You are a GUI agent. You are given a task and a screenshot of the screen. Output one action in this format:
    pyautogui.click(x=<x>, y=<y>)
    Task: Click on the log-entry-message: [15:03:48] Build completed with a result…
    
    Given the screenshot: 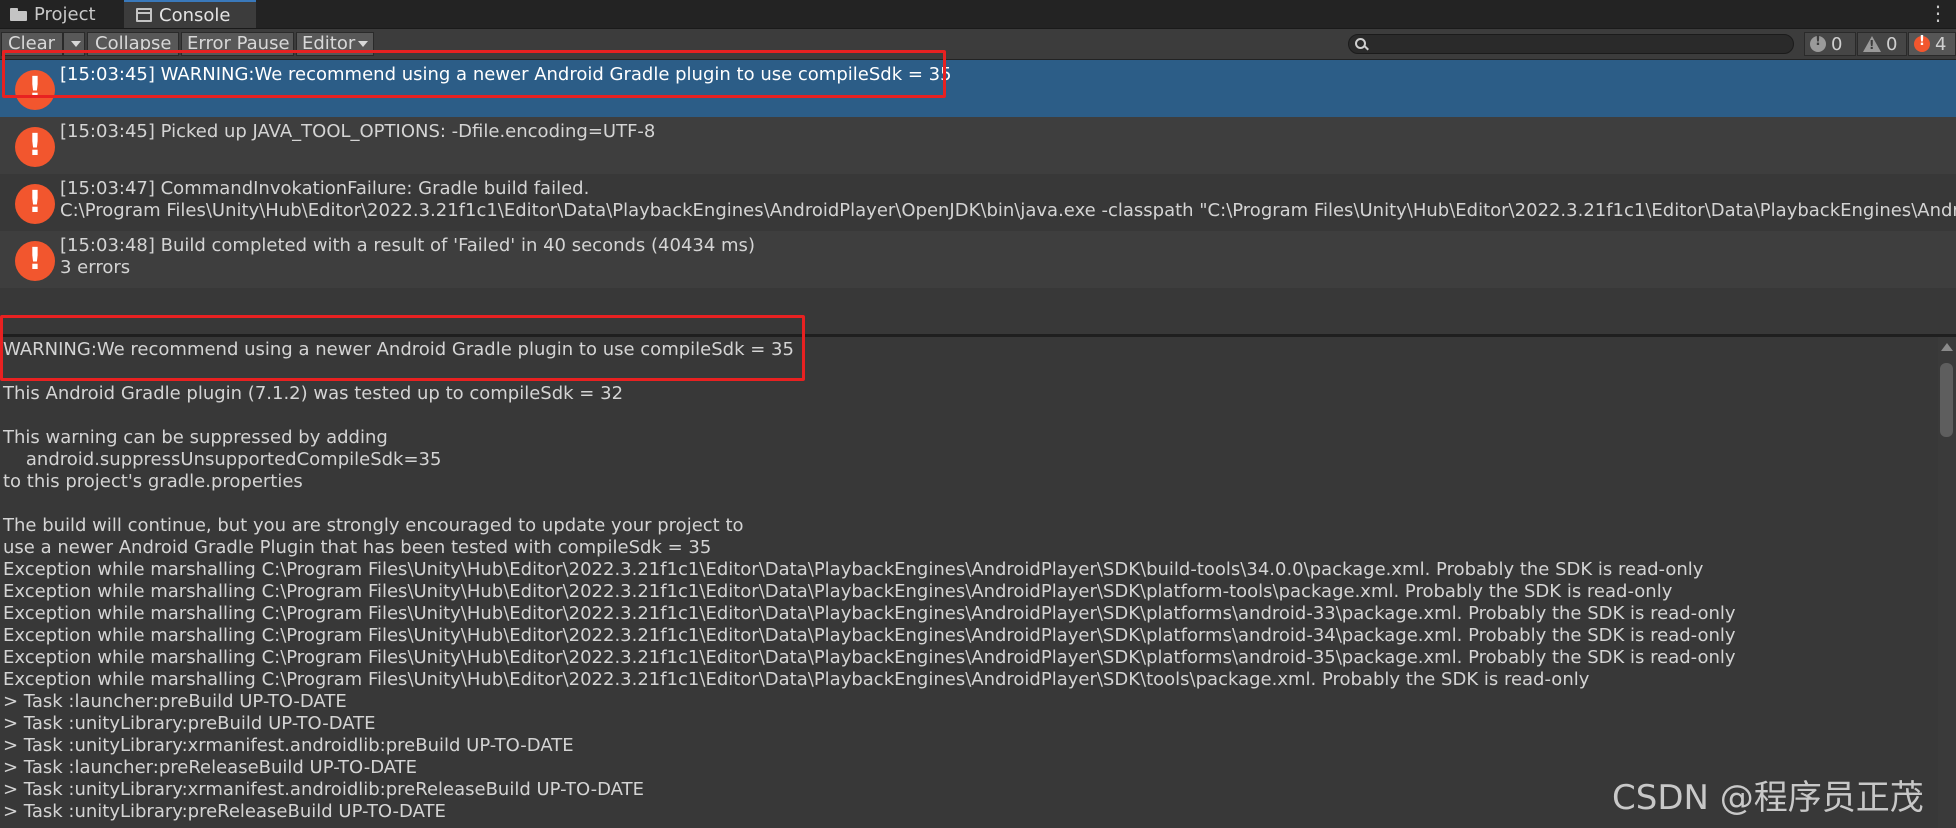 What is the action you would take?
    pyautogui.click(x=407, y=245)
    